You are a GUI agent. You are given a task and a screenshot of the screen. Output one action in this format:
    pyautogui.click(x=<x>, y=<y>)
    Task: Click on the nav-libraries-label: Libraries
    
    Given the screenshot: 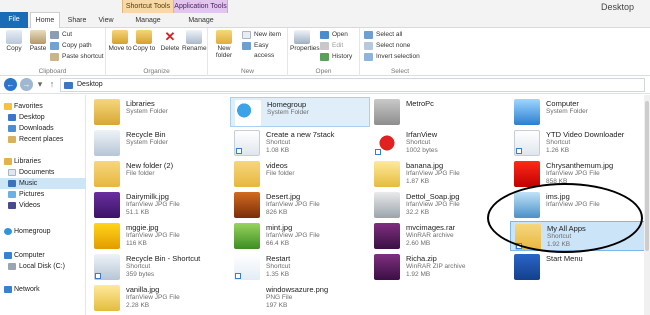 What is the action you would take?
    pyautogui.click(x=27, y=161)
    